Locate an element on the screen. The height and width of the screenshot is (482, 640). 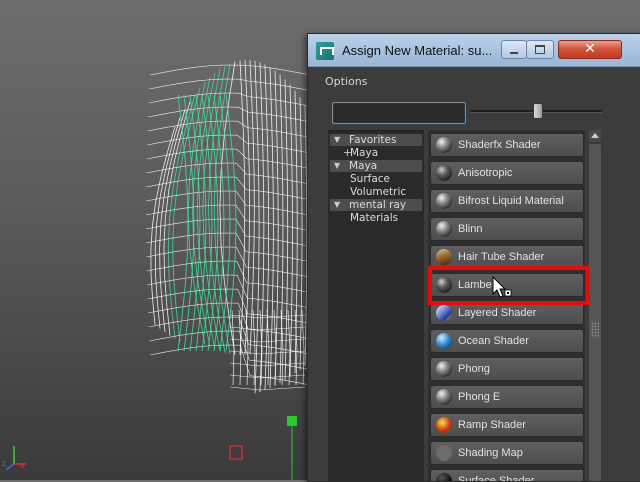
shader-label: Phong is located at coordinates (474, 369).